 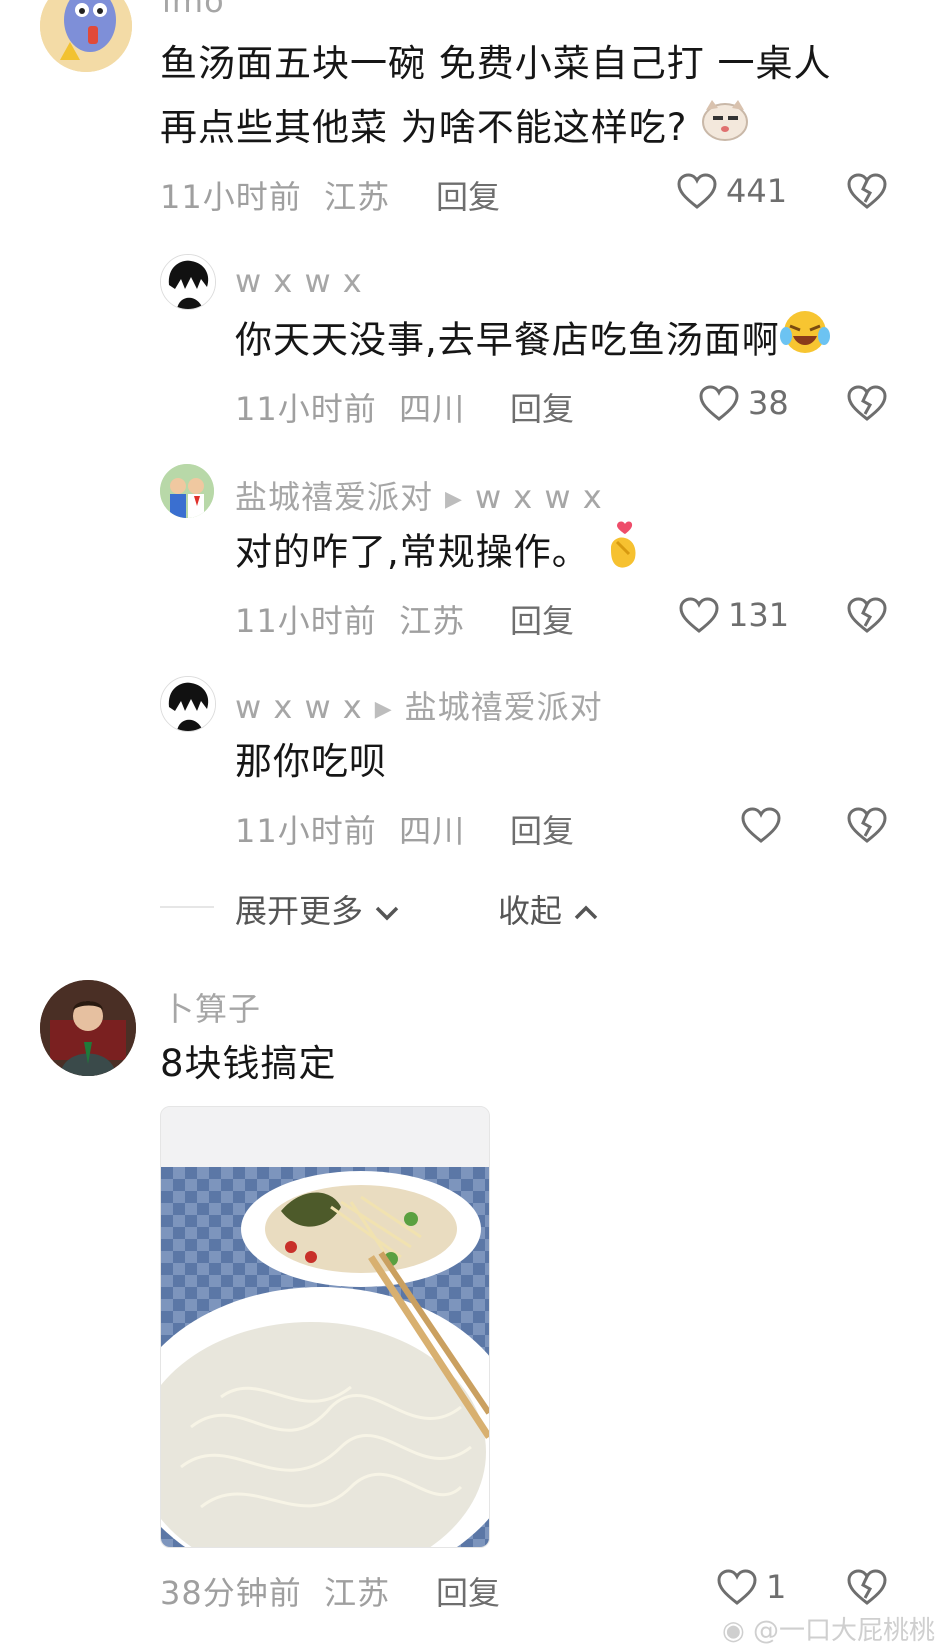 What do you see at coordinates (187, 907) in the screenshot?
I see `thread-divider` at bounding box center [187, 907].